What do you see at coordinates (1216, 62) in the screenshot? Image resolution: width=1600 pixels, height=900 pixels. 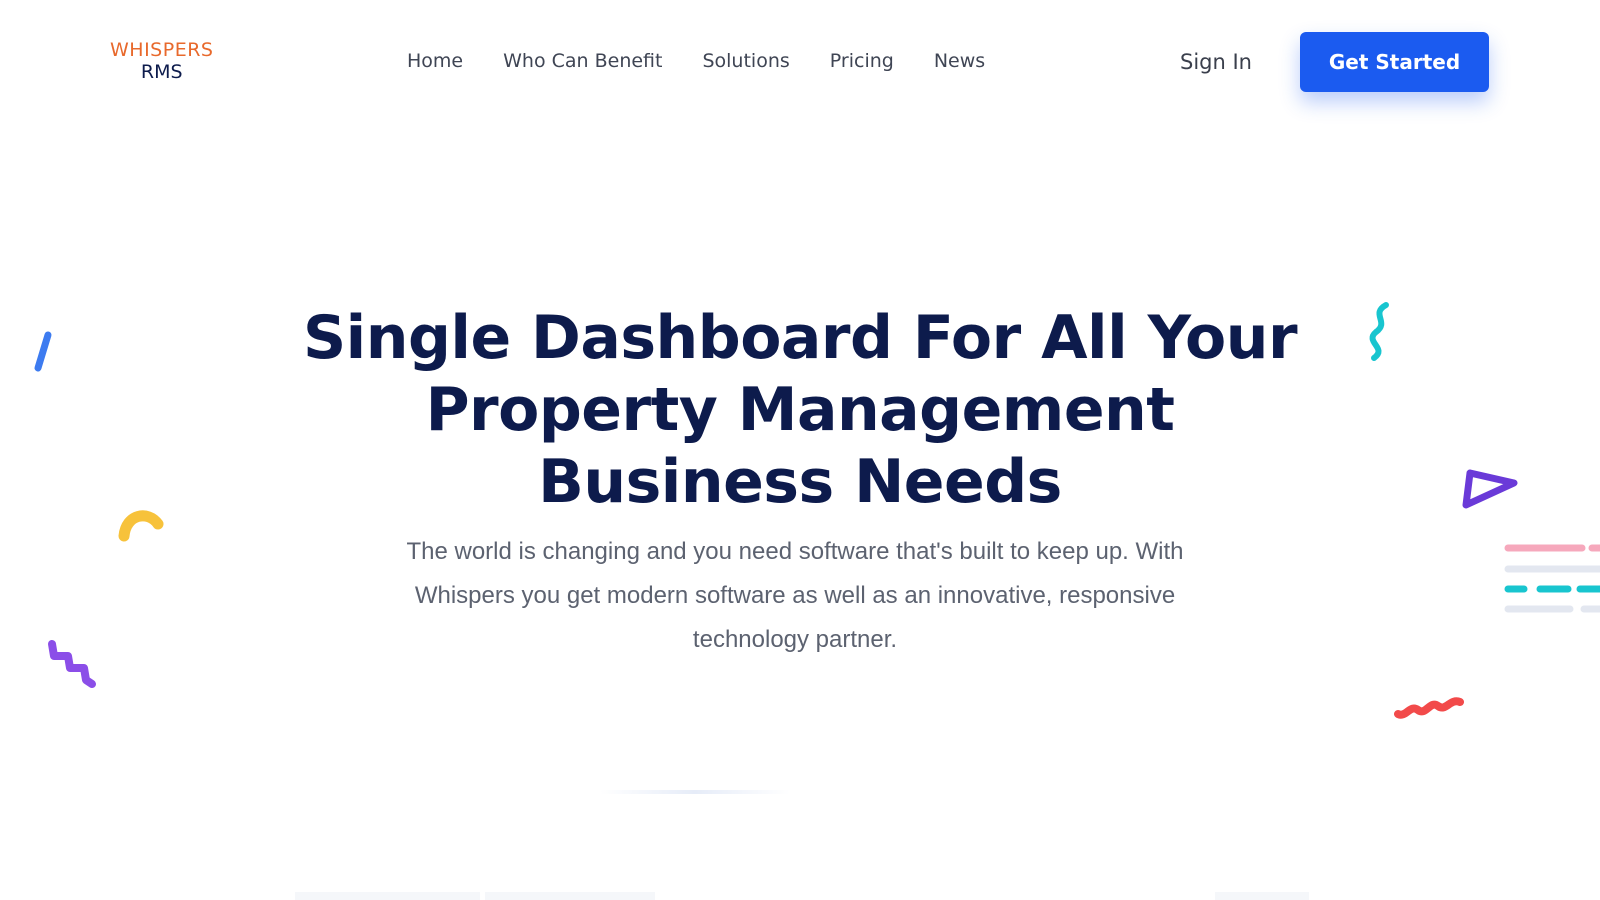 I see `sign-in-link: Sign In` at bounding box center [1216, 62].